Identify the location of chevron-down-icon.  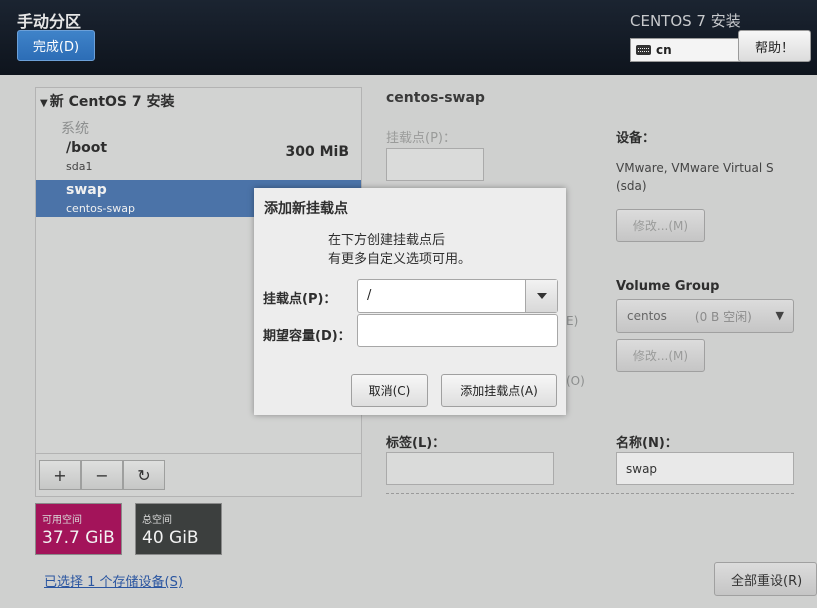
(542, 296).